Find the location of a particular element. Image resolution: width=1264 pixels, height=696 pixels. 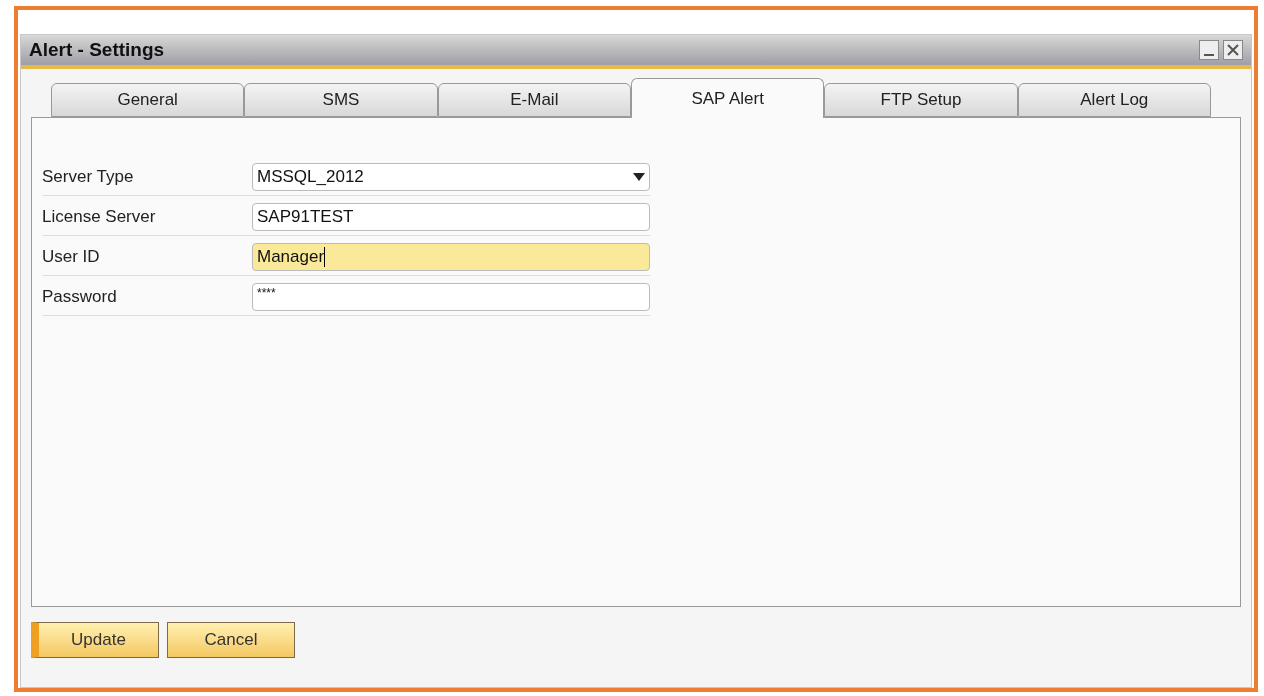

dialog-button: Cancel is located at coordinates (231, 640).